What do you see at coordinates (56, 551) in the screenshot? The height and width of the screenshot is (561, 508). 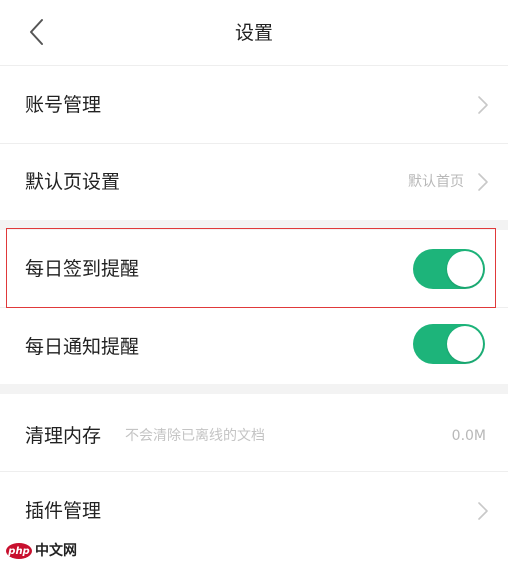 I see `watermark-text: 中文网` at bounding box center [56, 551].